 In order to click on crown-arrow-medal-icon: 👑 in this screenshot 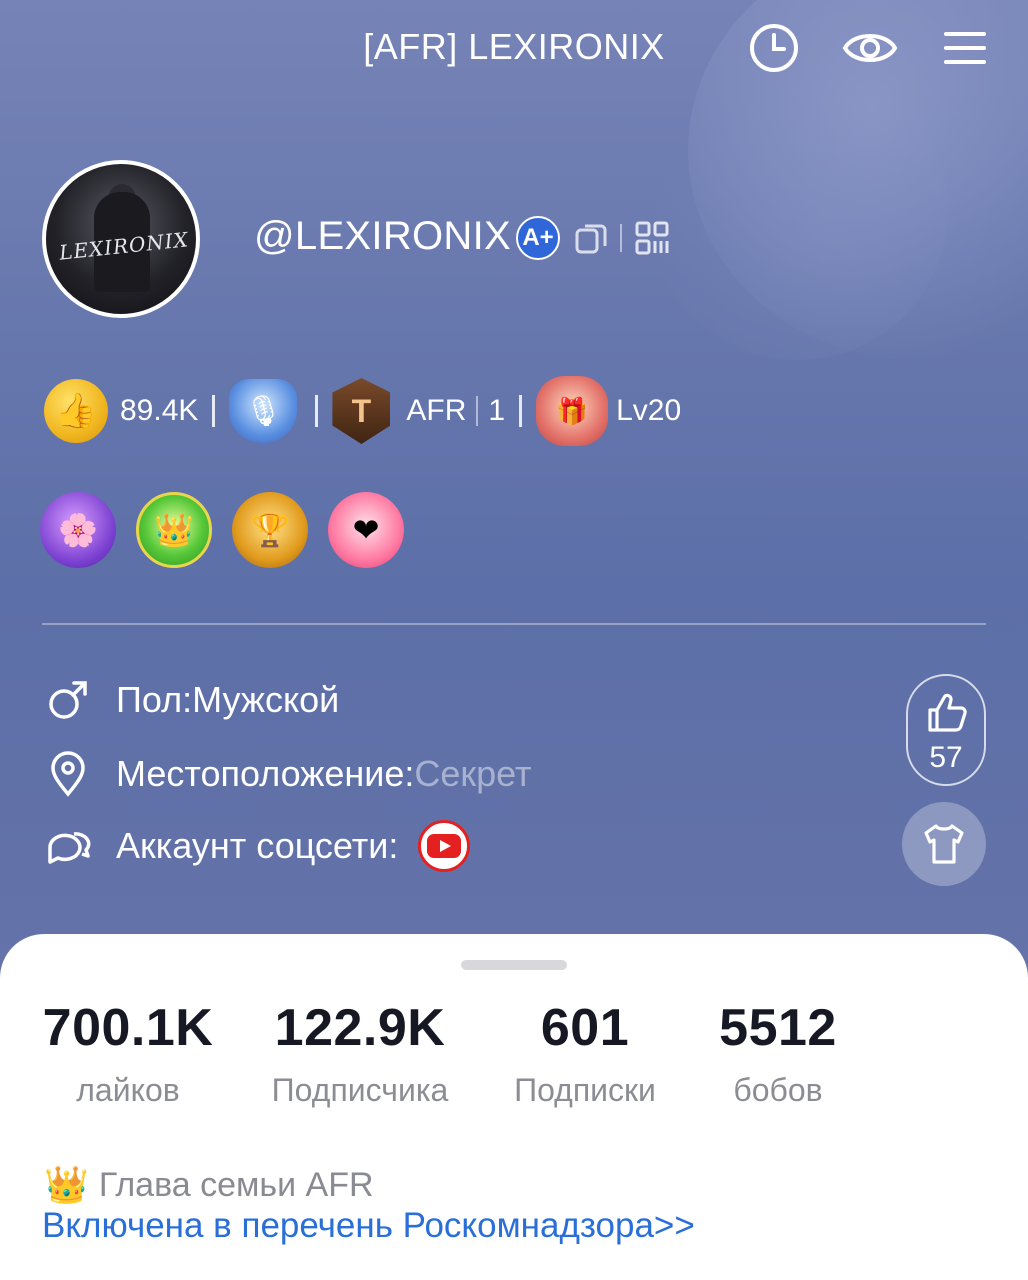, I will do `click(174, 530)`.